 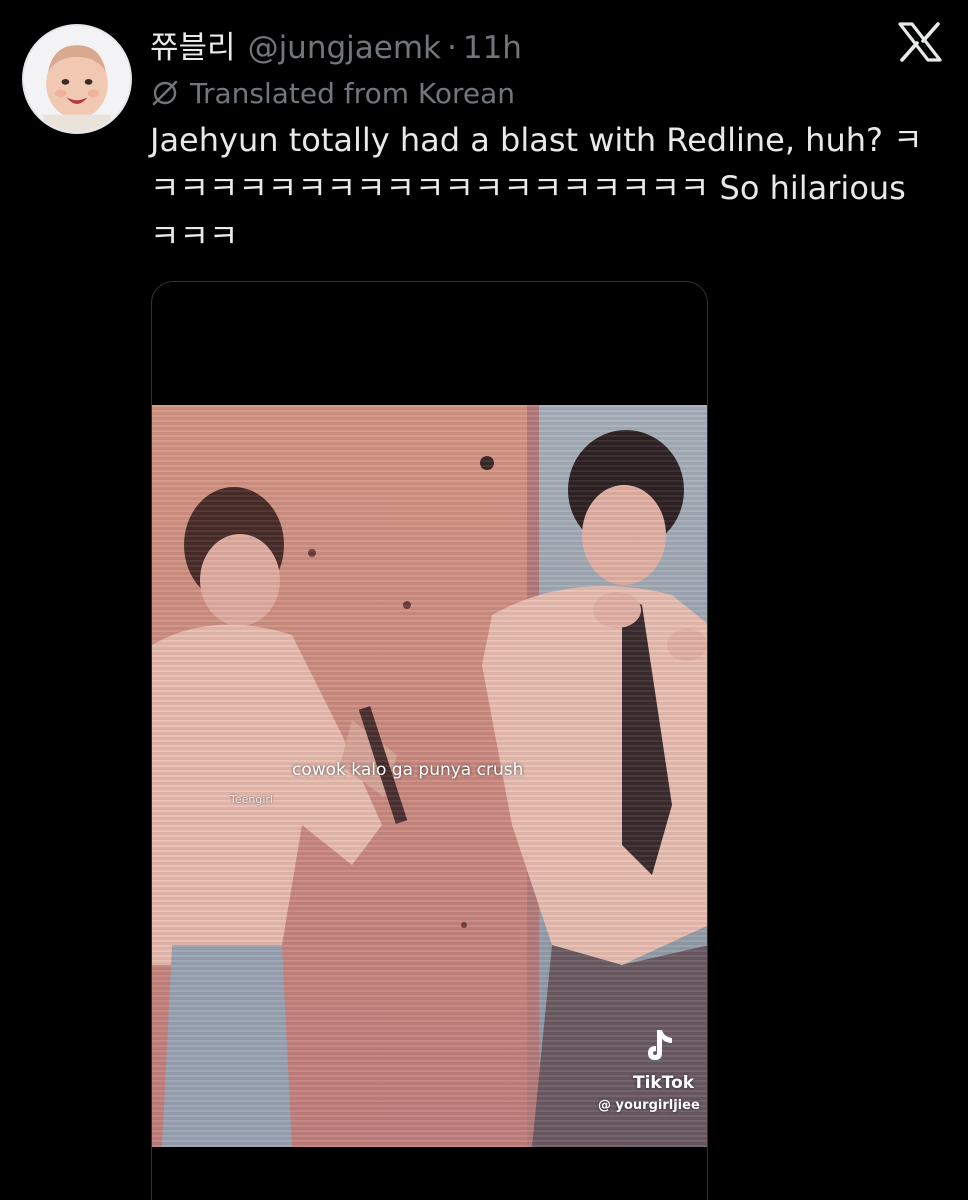 I want to click on translate-icon, so click(x=165, y=93).